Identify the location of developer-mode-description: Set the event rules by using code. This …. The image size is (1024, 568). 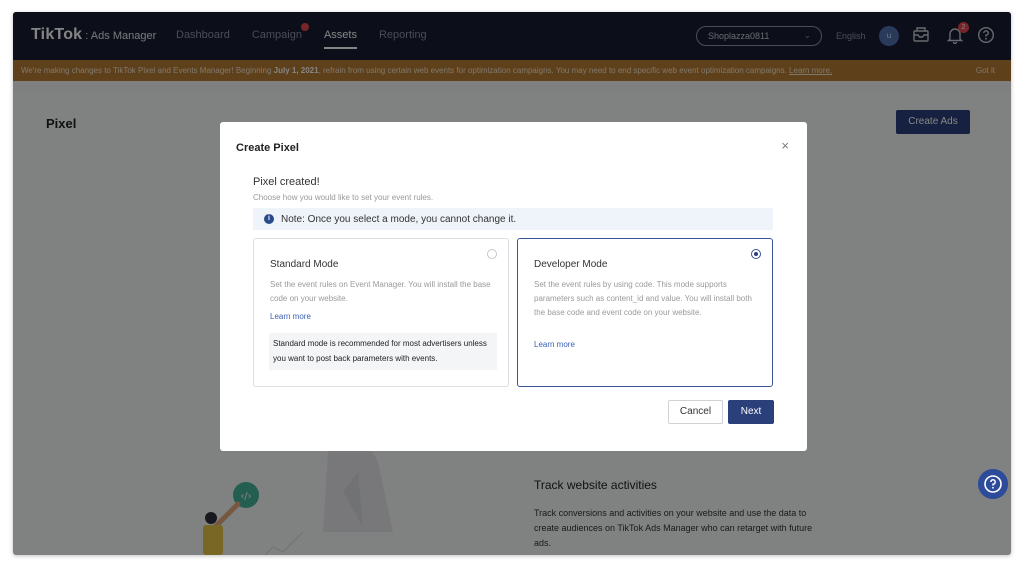
(643, 298).